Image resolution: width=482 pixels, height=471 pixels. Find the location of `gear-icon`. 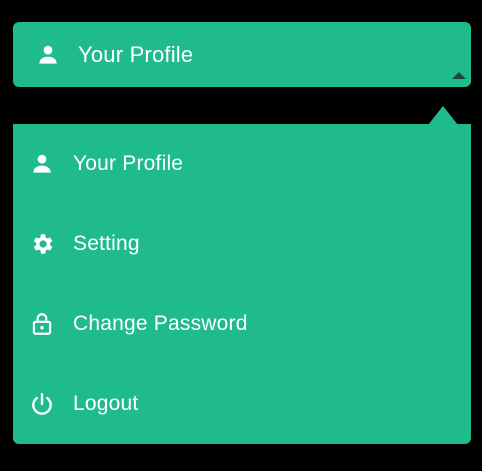

gear-icon is located at coordinates (42, 244).